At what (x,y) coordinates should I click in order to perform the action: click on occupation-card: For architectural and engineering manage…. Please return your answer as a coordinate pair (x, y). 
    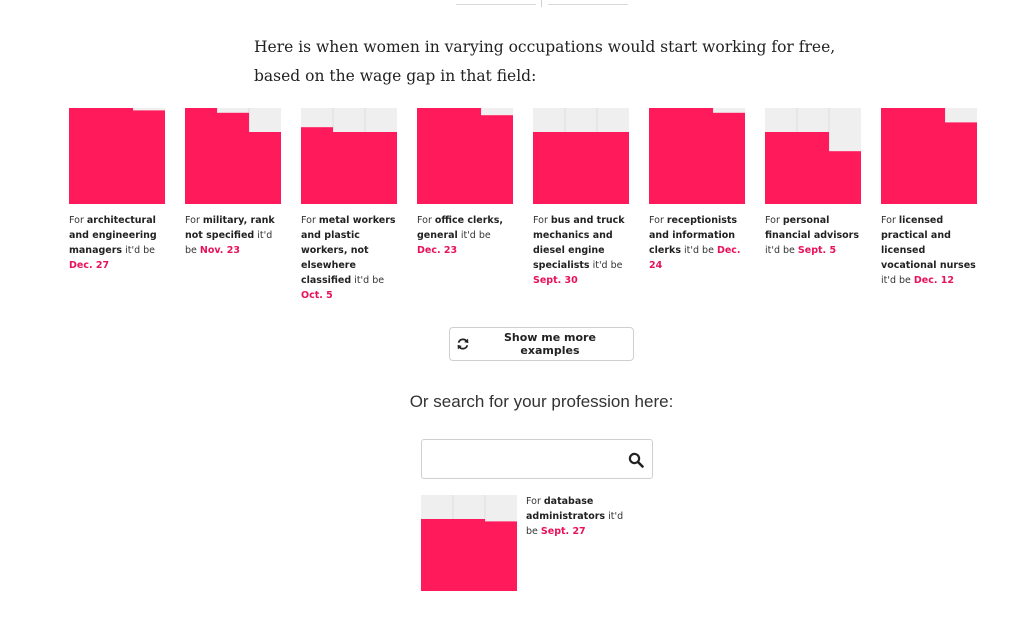
    Looking at the image, I should click on (118, 190).